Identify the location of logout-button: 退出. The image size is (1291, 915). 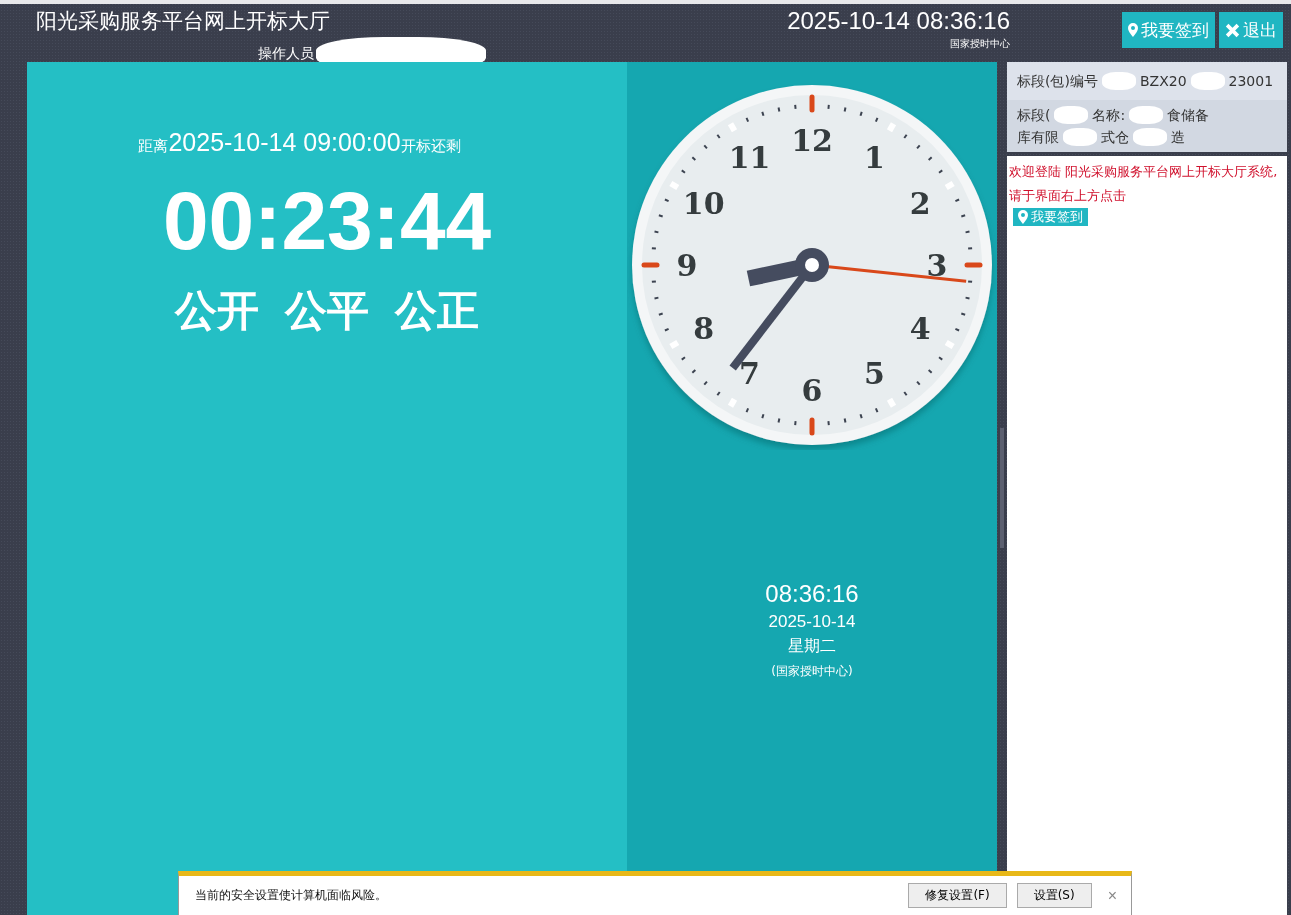
(1251, 30).